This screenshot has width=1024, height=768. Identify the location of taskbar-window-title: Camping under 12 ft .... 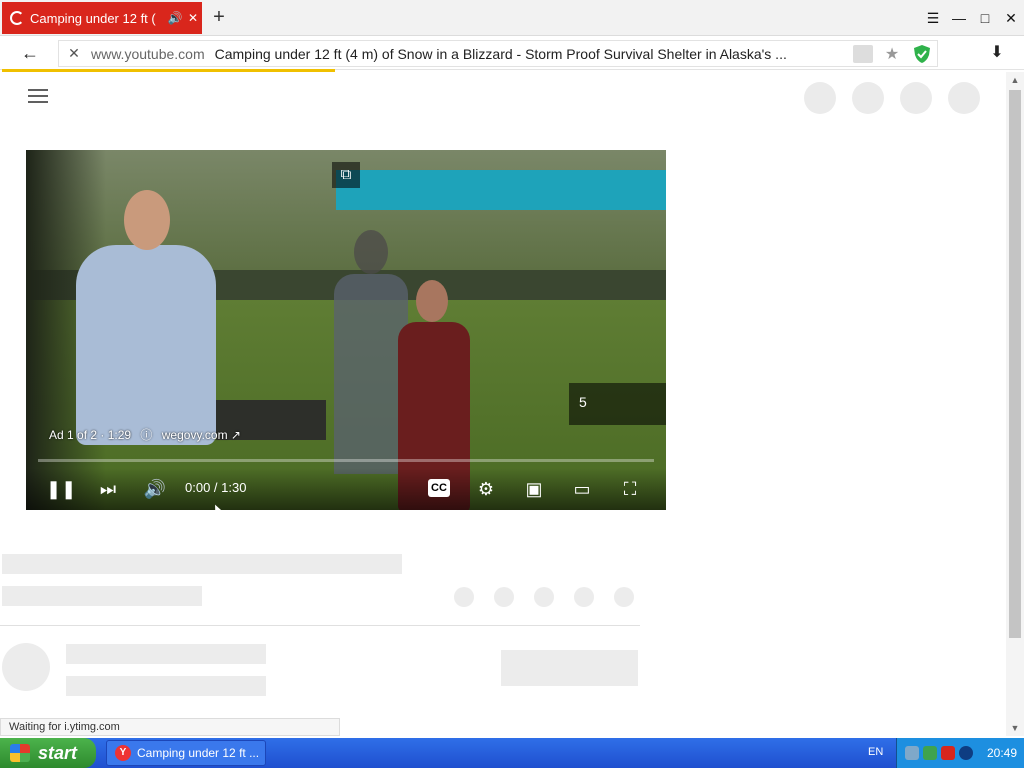
(198, 753).